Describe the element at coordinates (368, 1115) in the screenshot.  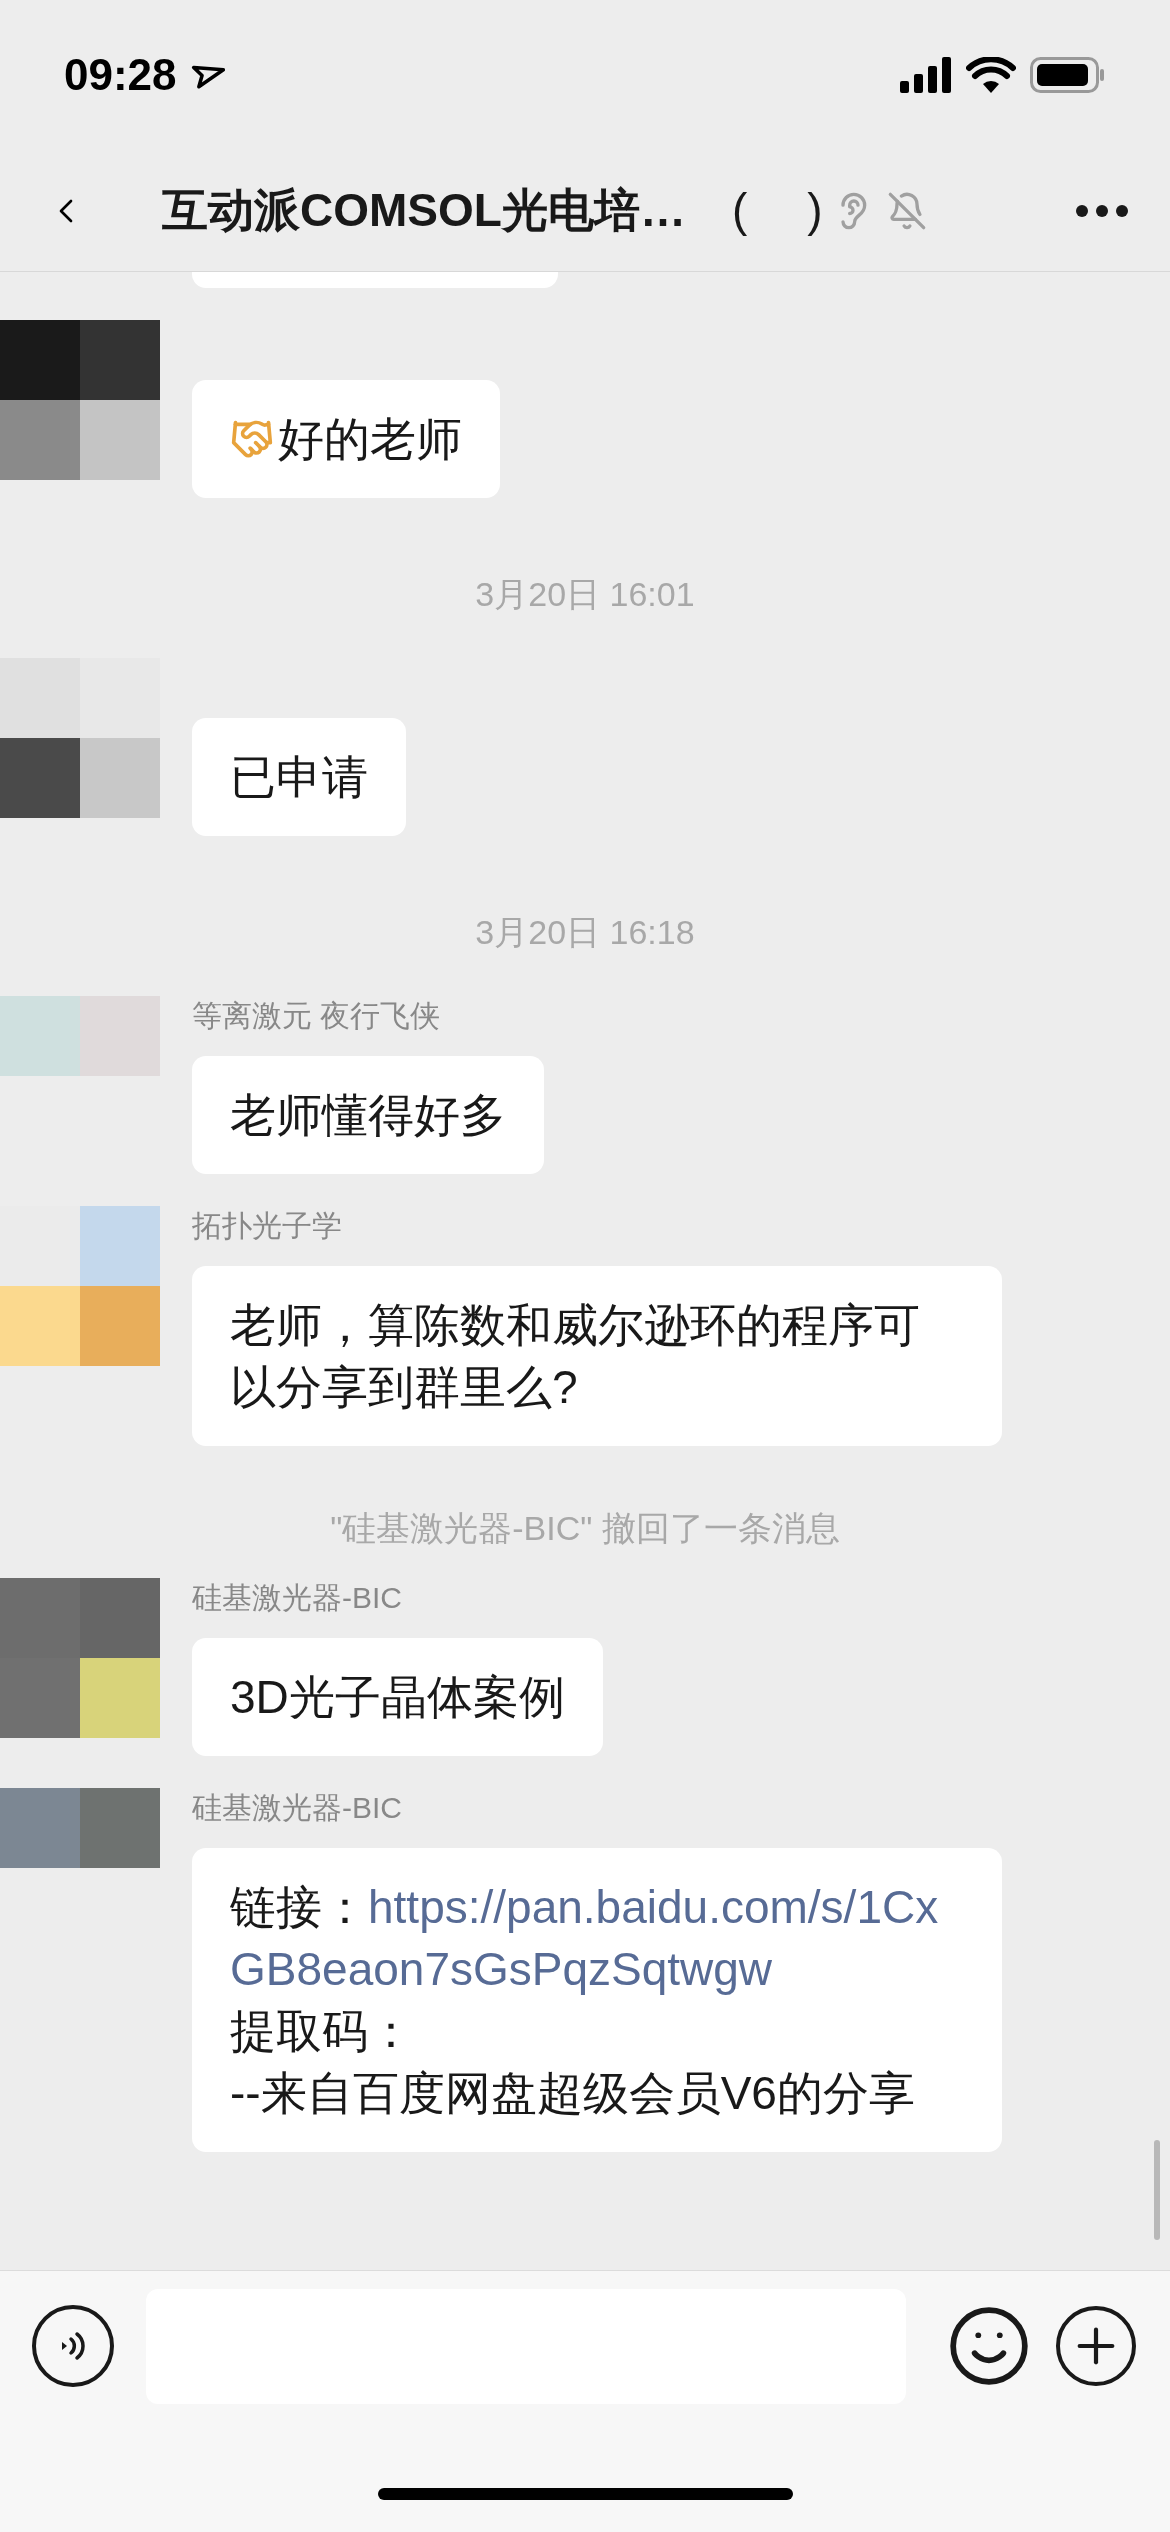
I see `message-text: 老师懂得好多` at that location.